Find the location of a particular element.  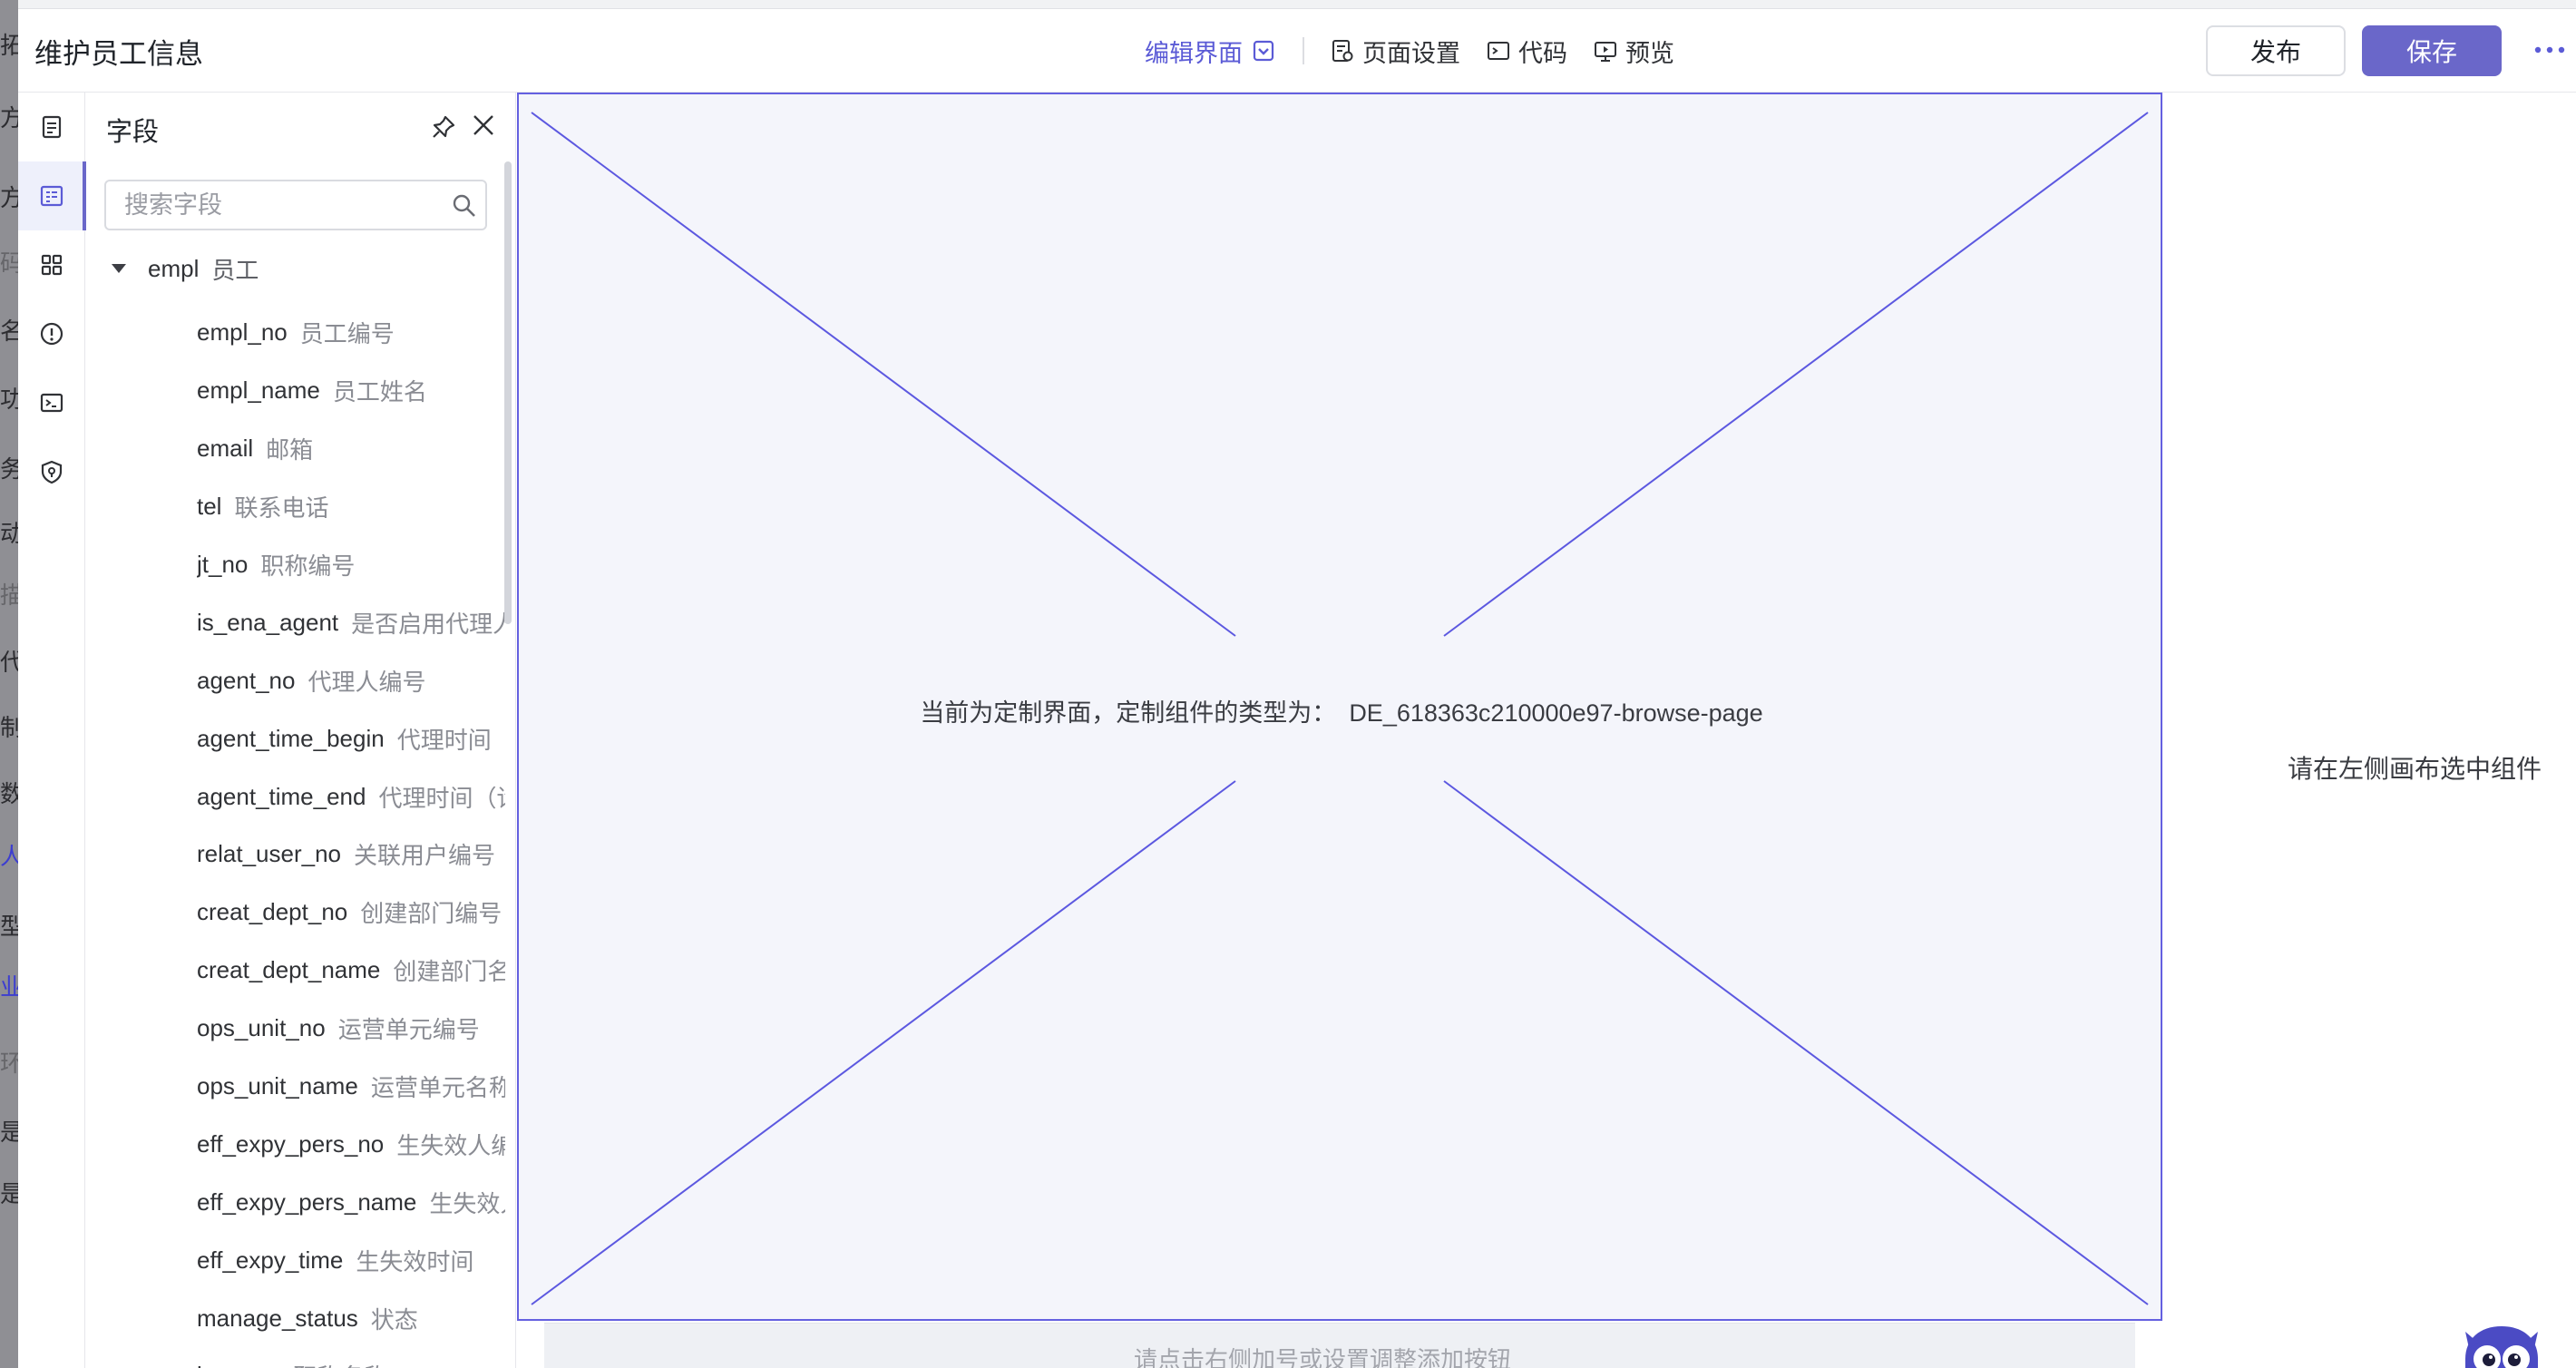

field-label: 运营单元编号 is located at coordinates (408, 1030).